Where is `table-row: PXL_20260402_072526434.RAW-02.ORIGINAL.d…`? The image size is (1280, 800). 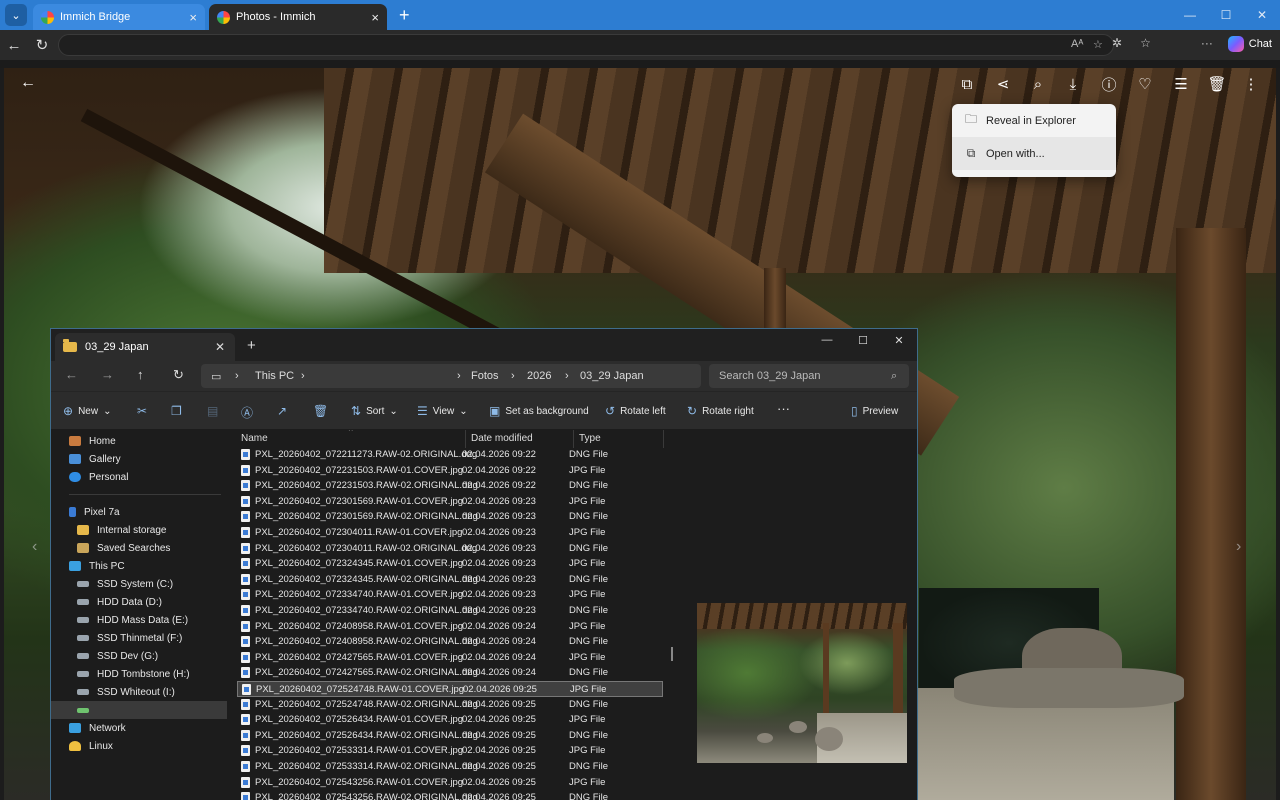 table-row: PXL_20260402_072526434.RAW-02.ORIGINAL.d… is located at coordinates (450, 736).